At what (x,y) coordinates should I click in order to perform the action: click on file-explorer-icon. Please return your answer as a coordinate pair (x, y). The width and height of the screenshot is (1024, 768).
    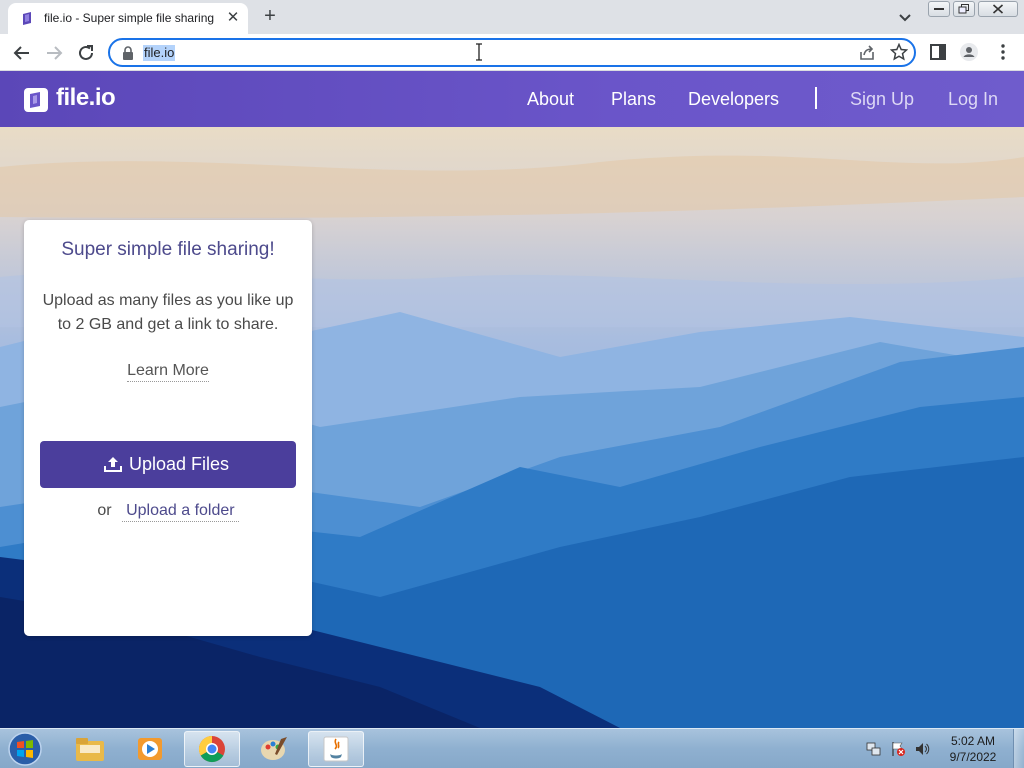
    Looking at the image, I should click on (90, 749).